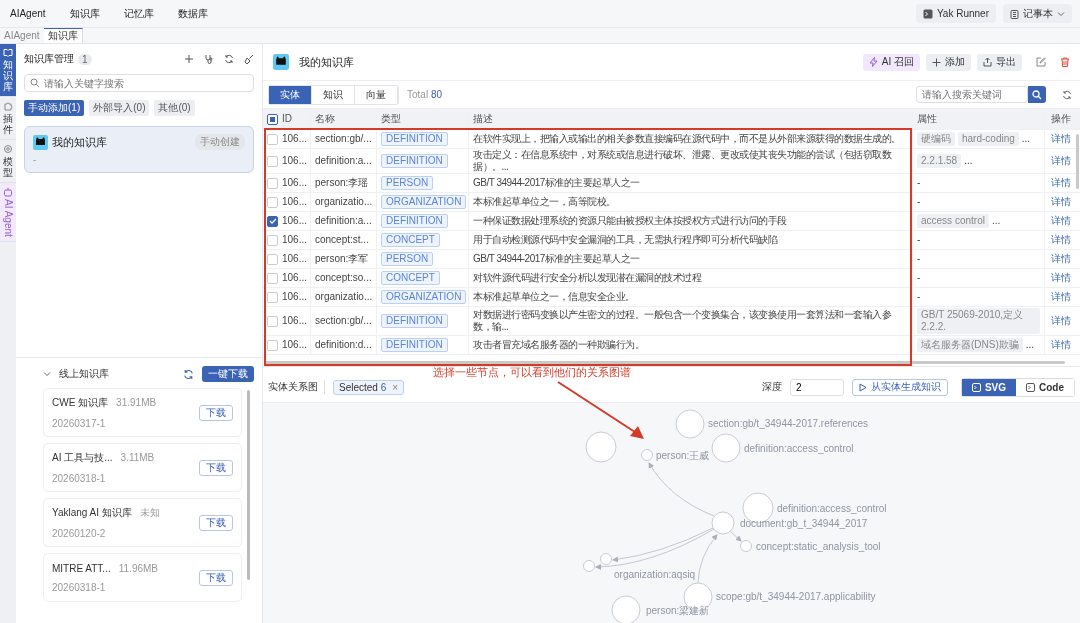  What do you see at coordinates (80, 403) in the screenshot?
I see `knowledge-base-name: CWE 知识库` at bounding box center [80, 403].